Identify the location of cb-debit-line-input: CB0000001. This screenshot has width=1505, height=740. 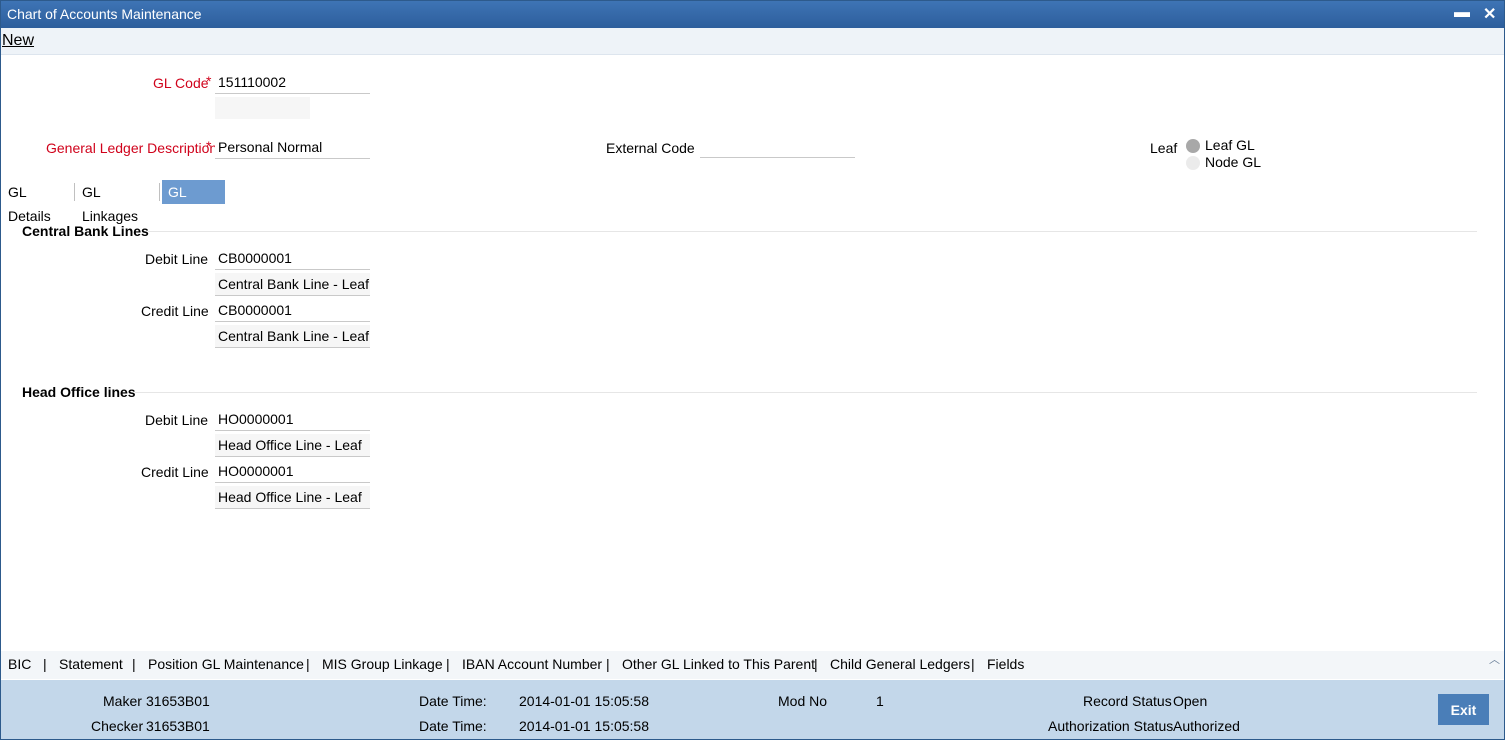
(292, 258).